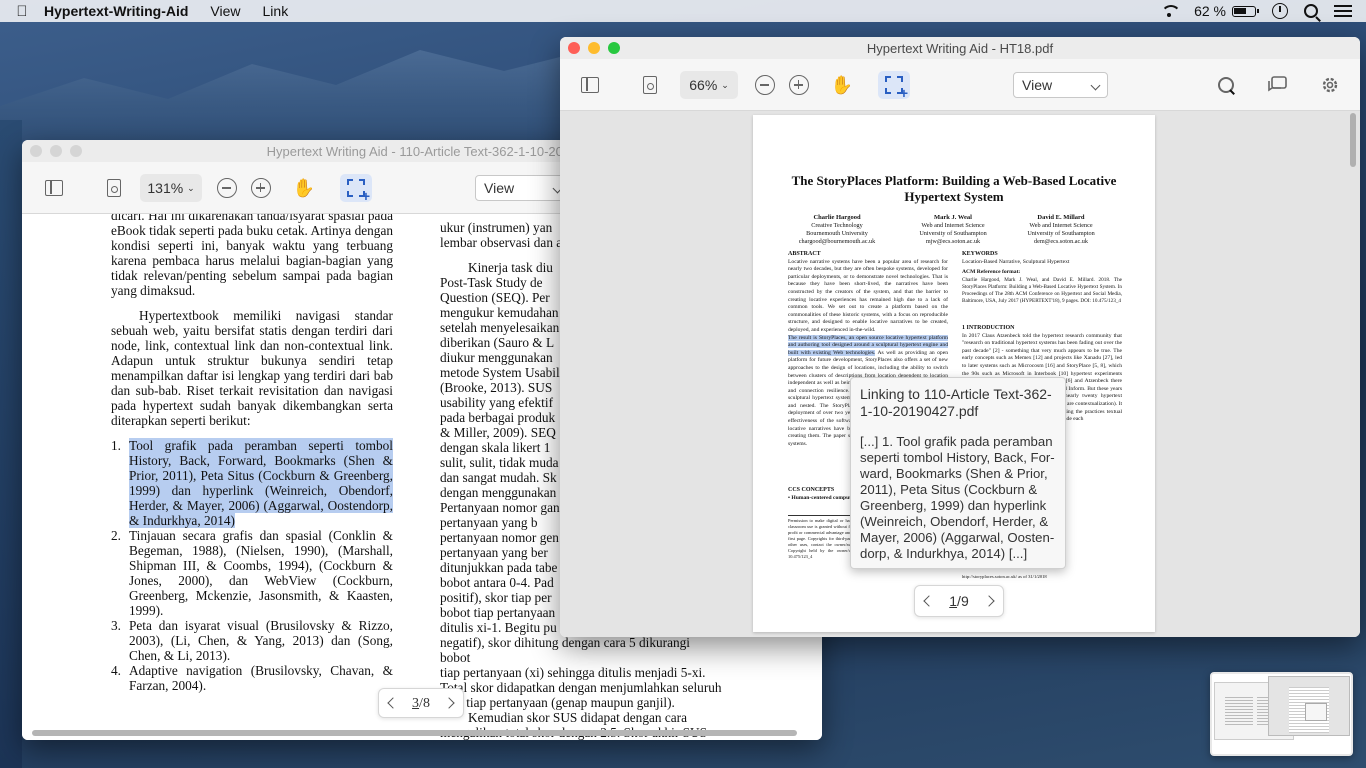  Describe the element at coordinates (426, 703) in the screenshot. I see `page-total: 8` at that location.